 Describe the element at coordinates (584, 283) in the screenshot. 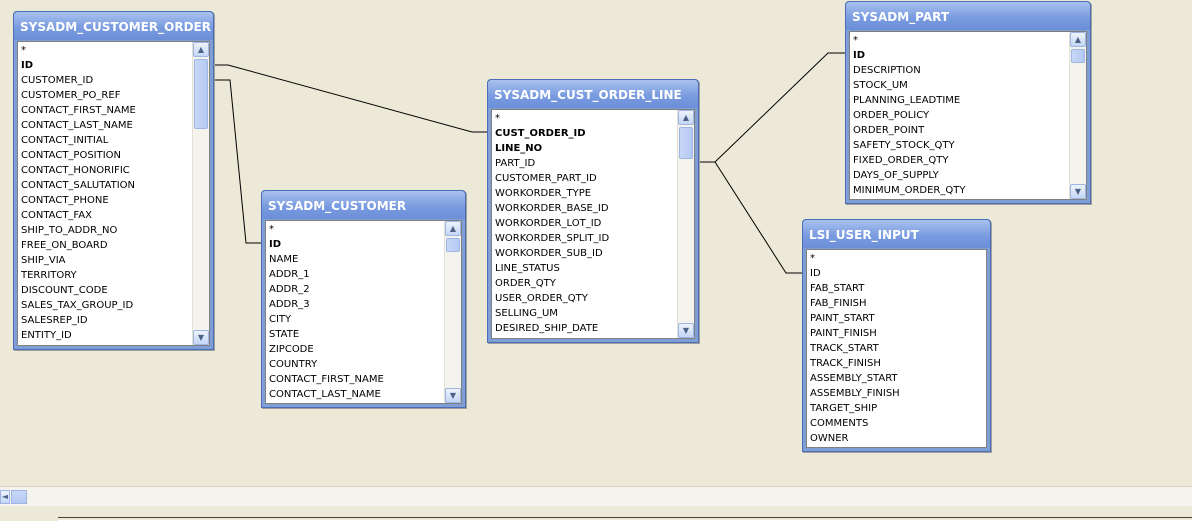

I see `field-row: ORDER_QTY` at that location.